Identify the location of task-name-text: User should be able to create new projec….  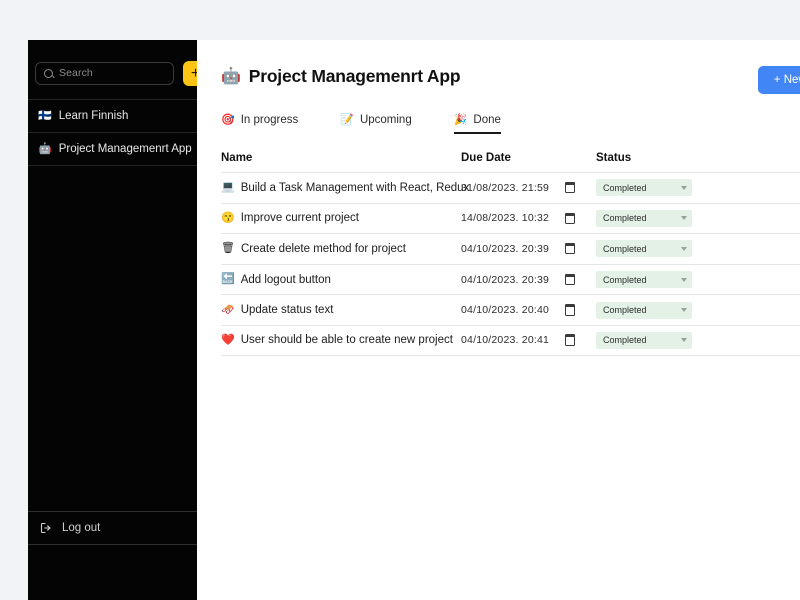
(346, 340).